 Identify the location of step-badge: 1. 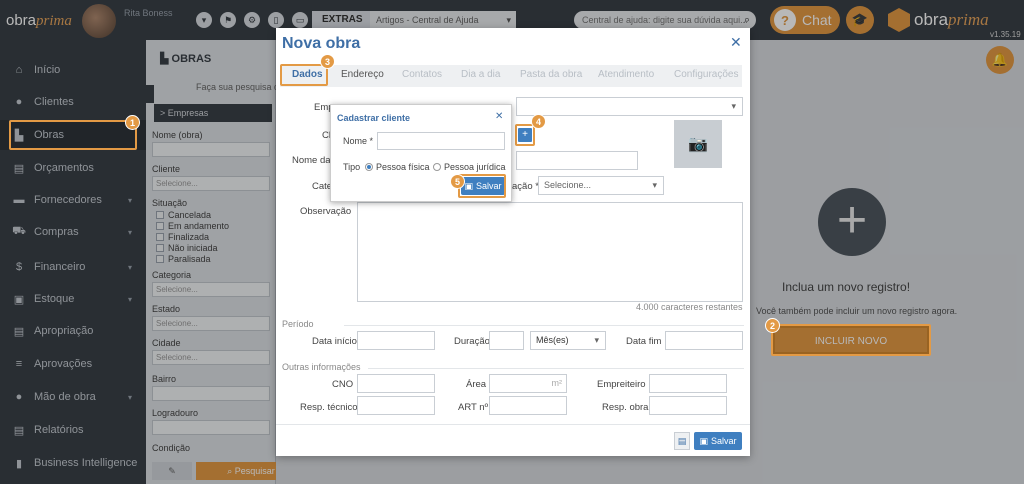
(132, 122).